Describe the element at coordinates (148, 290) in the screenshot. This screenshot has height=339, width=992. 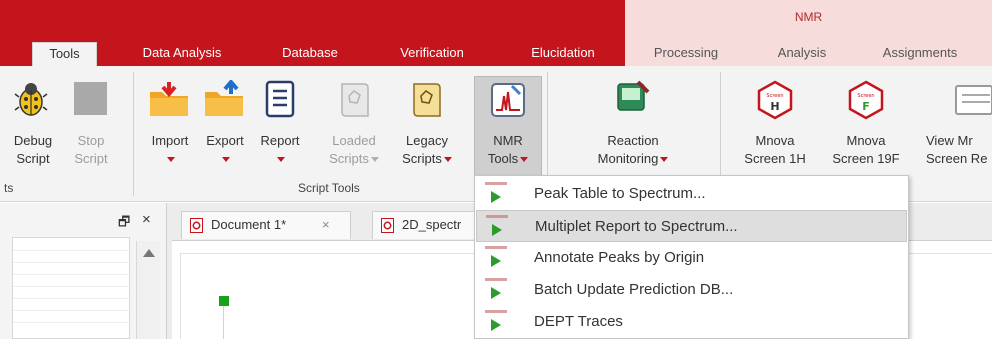
I see `thumbnail-scrollbar` at that location.